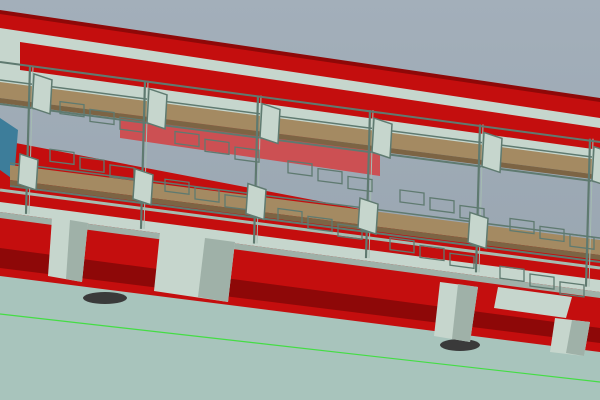 Image resolution: width=600 pixels, height=400 pixels. Describe the element at coordinates (105, 298) in the screenshot. I see `wheel-left` at that location.